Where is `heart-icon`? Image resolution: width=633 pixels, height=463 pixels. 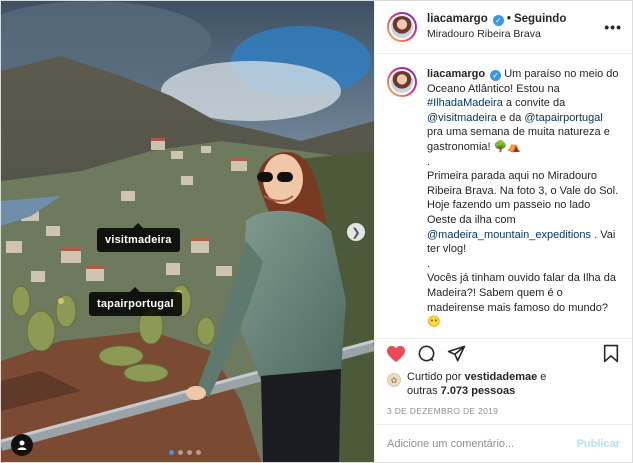
heart-icon is located at coordinates (396, 353).